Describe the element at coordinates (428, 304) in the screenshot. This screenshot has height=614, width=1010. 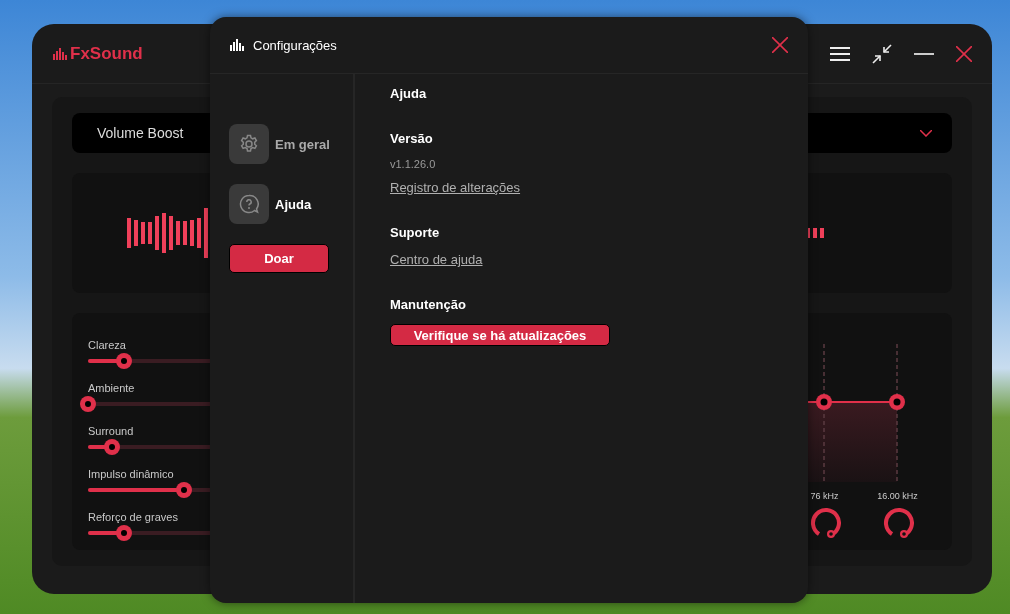
I see `section-title: Manutenção` at that location.